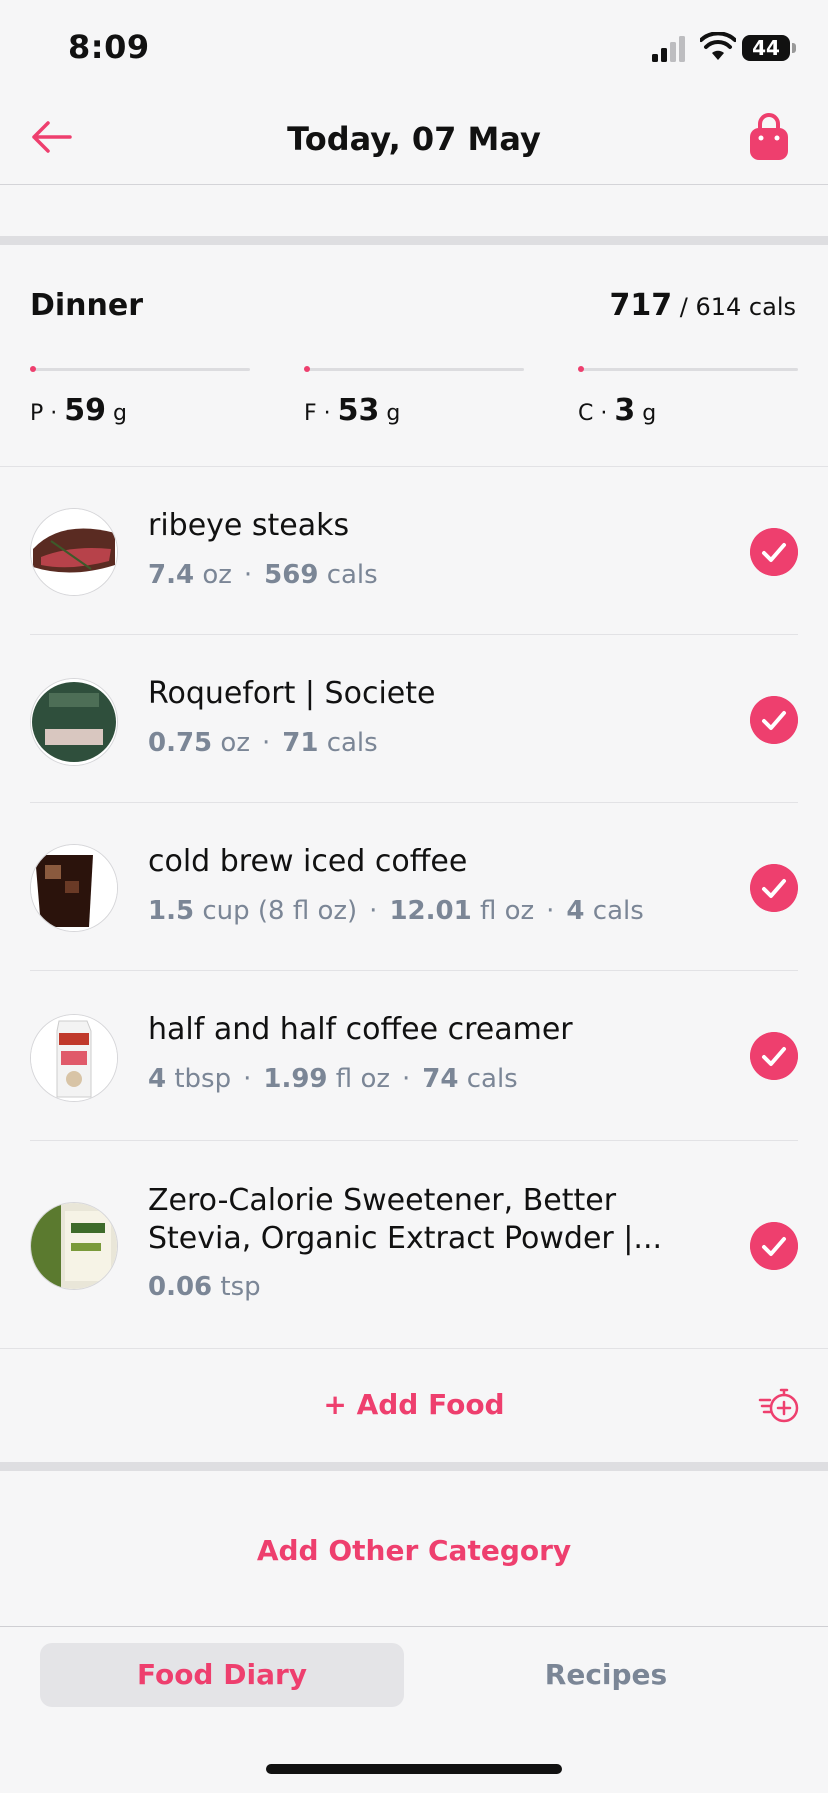  I want to click on battery-indicator: 44, so click(766, 48).